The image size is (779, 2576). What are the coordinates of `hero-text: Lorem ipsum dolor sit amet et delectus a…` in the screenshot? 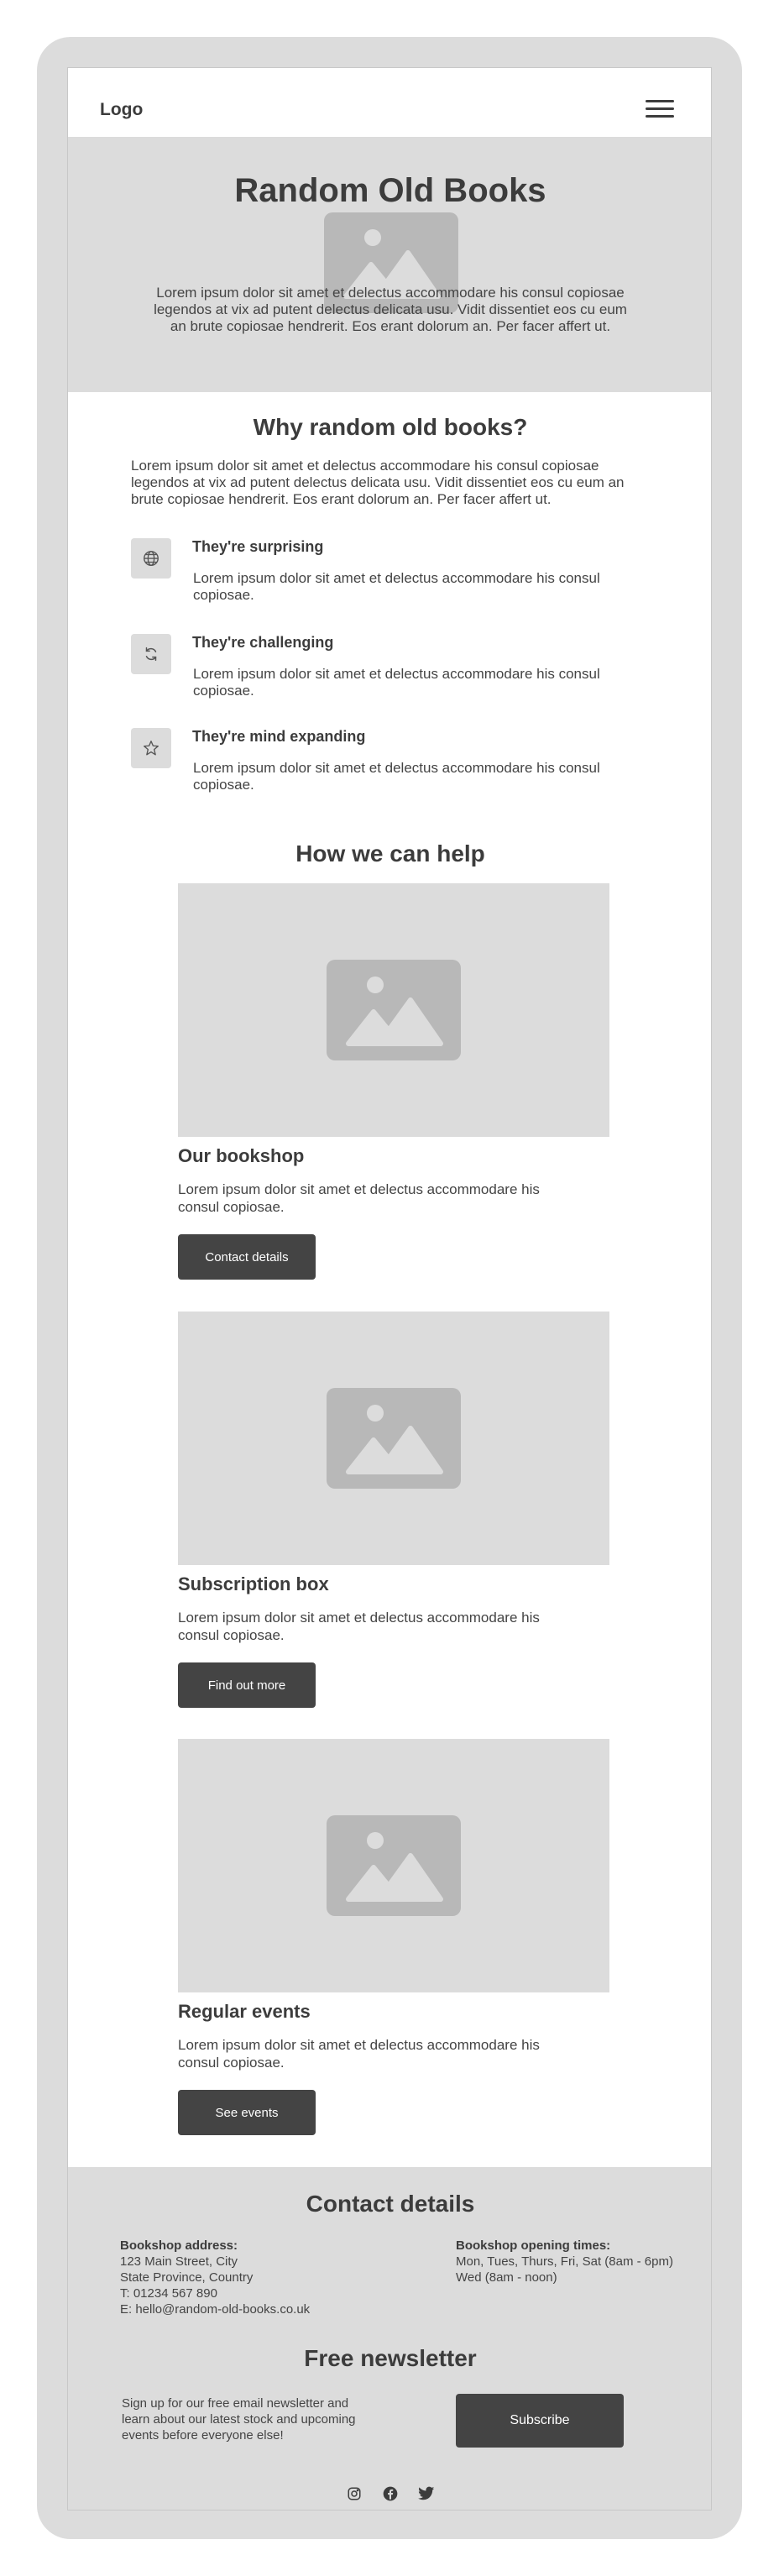 It's located at (391, 310).